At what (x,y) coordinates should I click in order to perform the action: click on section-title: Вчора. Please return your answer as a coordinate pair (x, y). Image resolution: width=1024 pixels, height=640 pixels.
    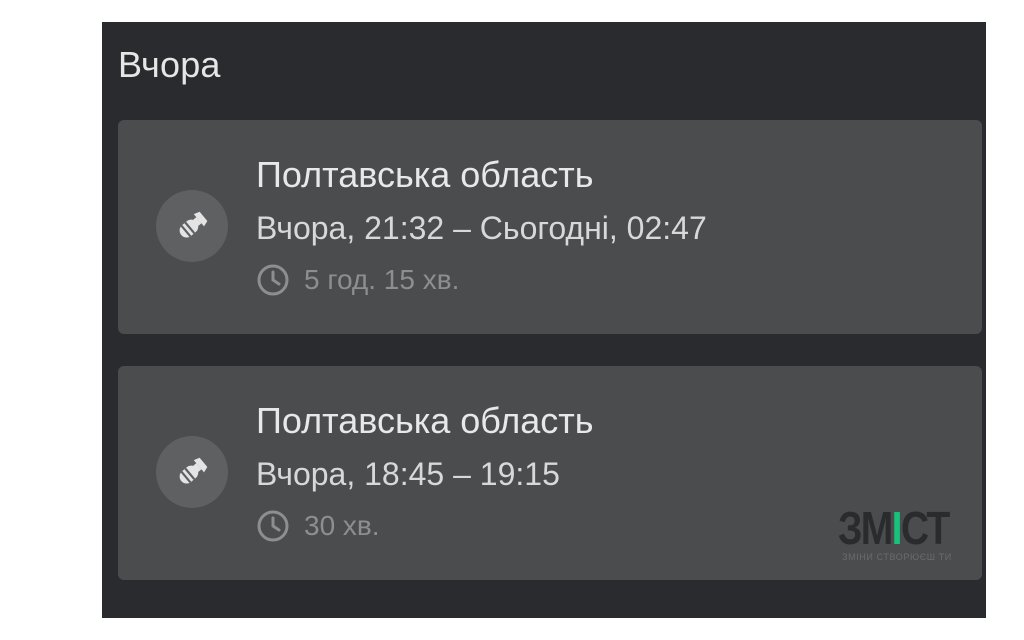
    Looking at the image, I should click on (169, 64).